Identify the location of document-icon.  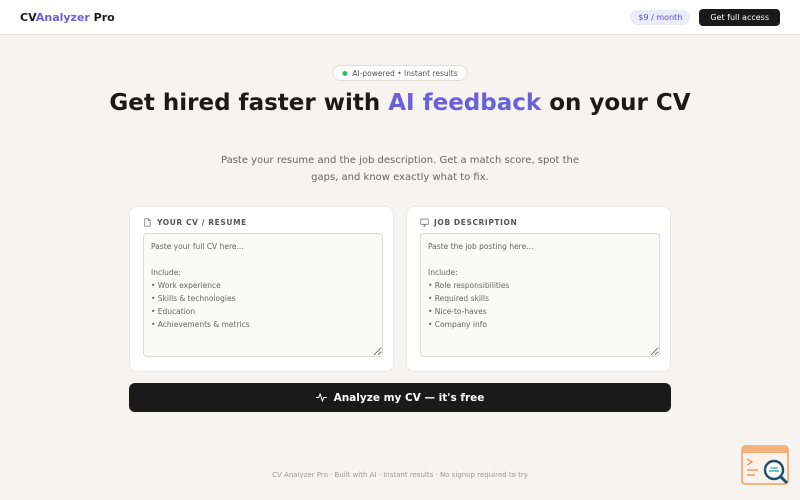
(147, 222).